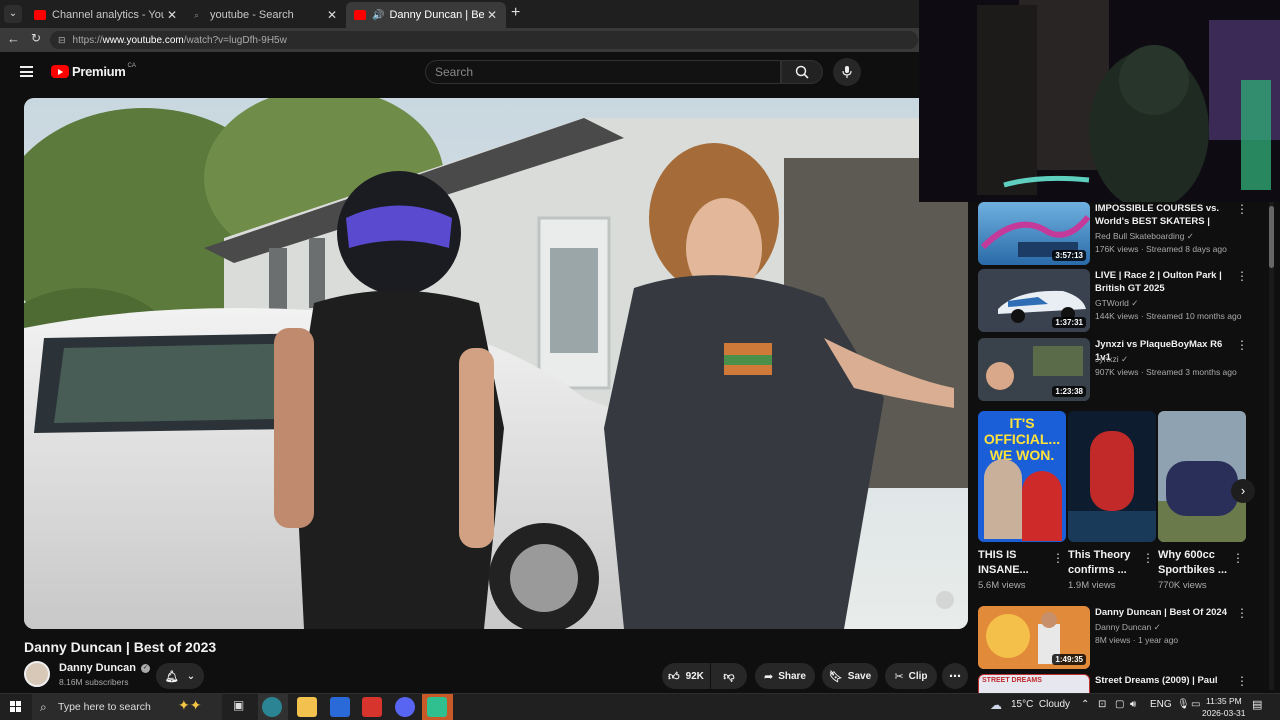 This screenshot has width=1280, height=720. I want to click on subscribed-bell-button: 🔔︎ ⌄, so click(180, 676).